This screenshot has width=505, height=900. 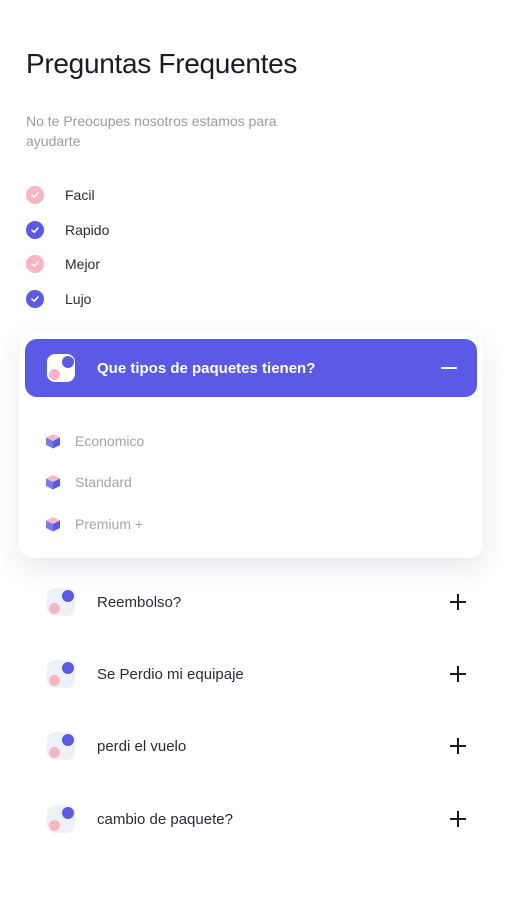 I want to click on page-title: Preguntas Frequentes, so click(x=162, y=63).